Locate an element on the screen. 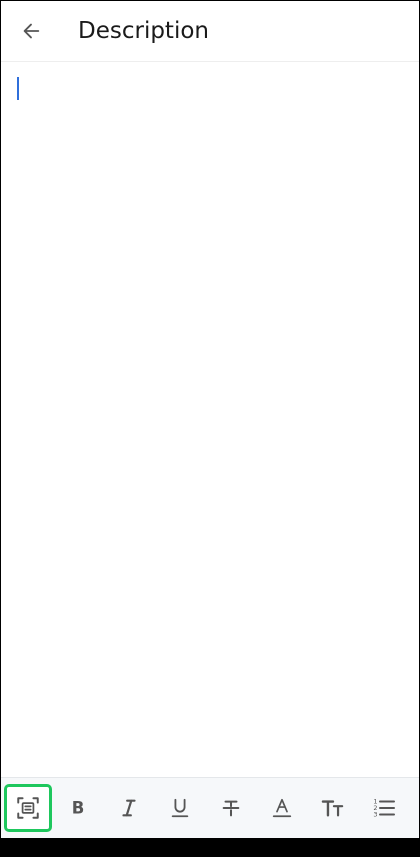 This screenshot has width=420, height=857. text-color-icon is located at coordinates (282, 808).